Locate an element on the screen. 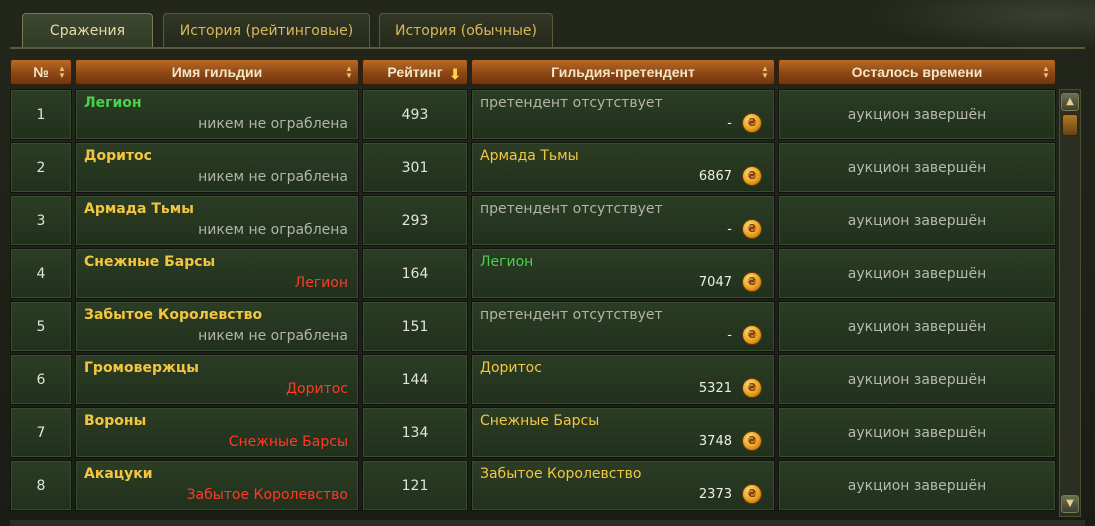 This screenshot has height=526, width=1095. rating-value: 301 is located at coordinates (415, 167).